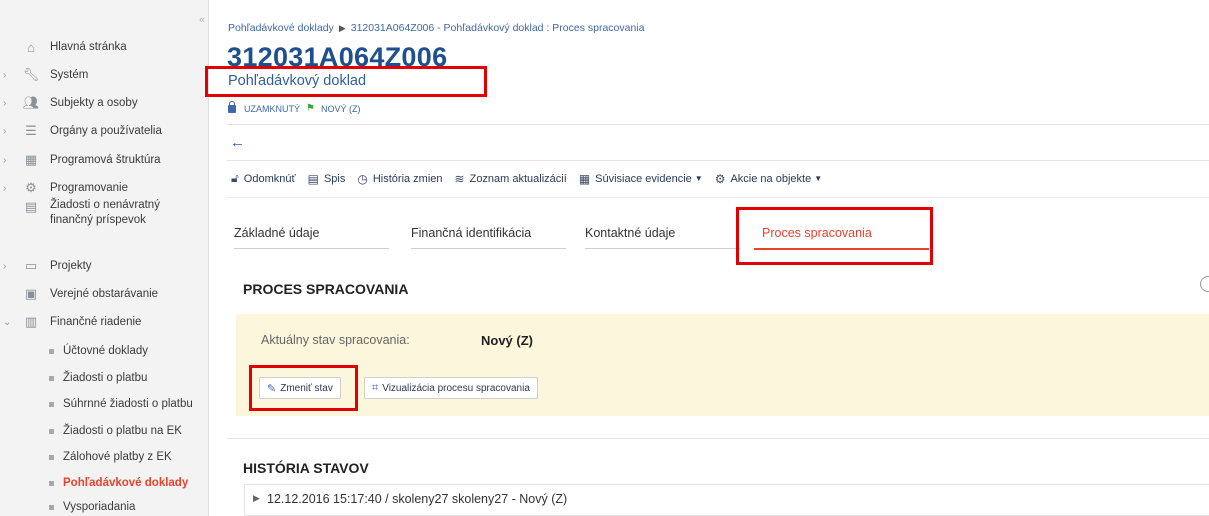 The image size is (1209, 516). I want to click on tab-contact-data: Kontaktné údaje, so click(630, 233).